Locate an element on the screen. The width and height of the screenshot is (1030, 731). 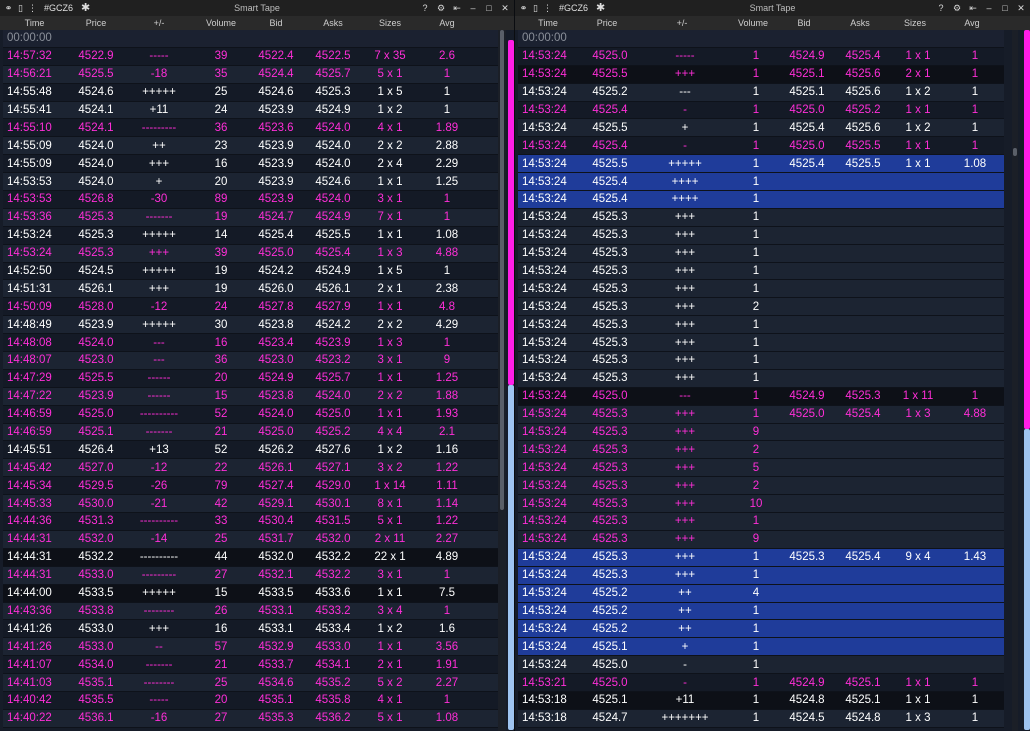
trade-row: 14:53:24 4525.0 ----- 1 4524.9 4525.4 1 x 1 1 is located at coordinates (761, 56).